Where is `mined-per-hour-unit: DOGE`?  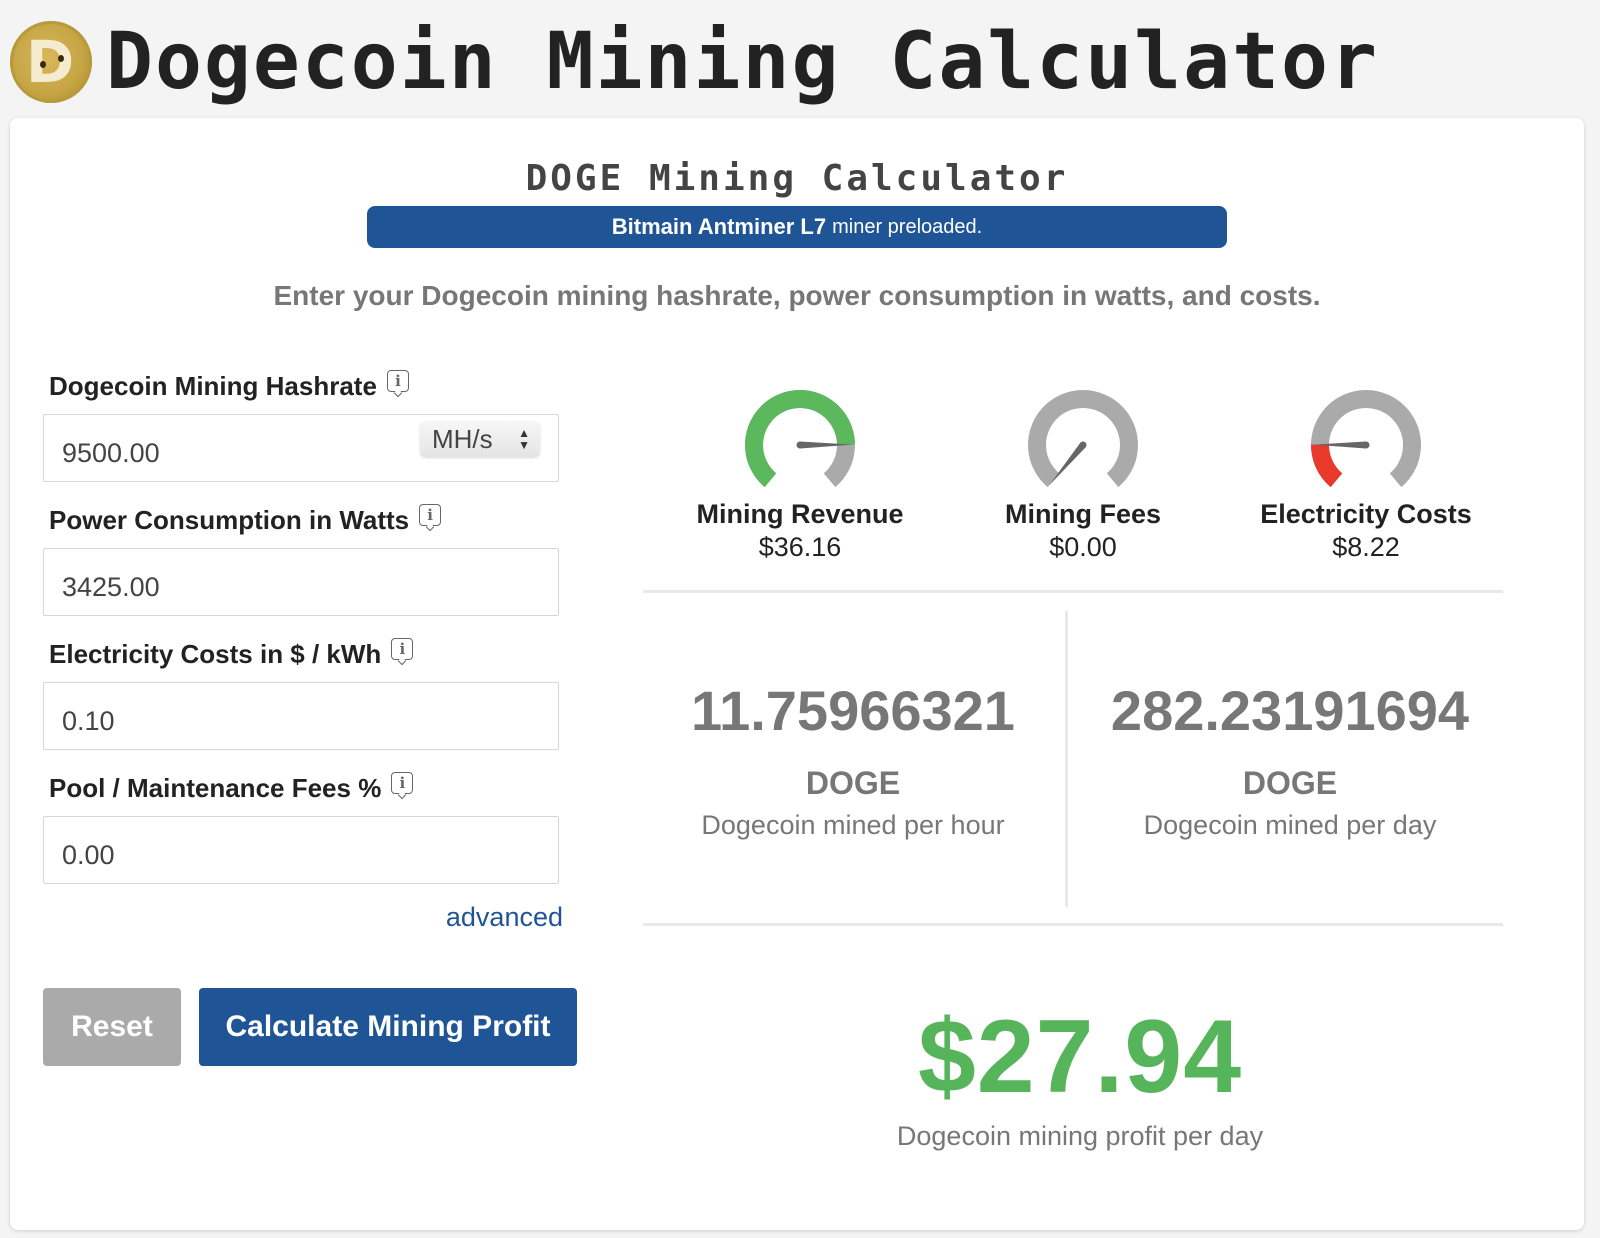
mined-per-hour-unit: DOGE is located at coordinates (853, 783).